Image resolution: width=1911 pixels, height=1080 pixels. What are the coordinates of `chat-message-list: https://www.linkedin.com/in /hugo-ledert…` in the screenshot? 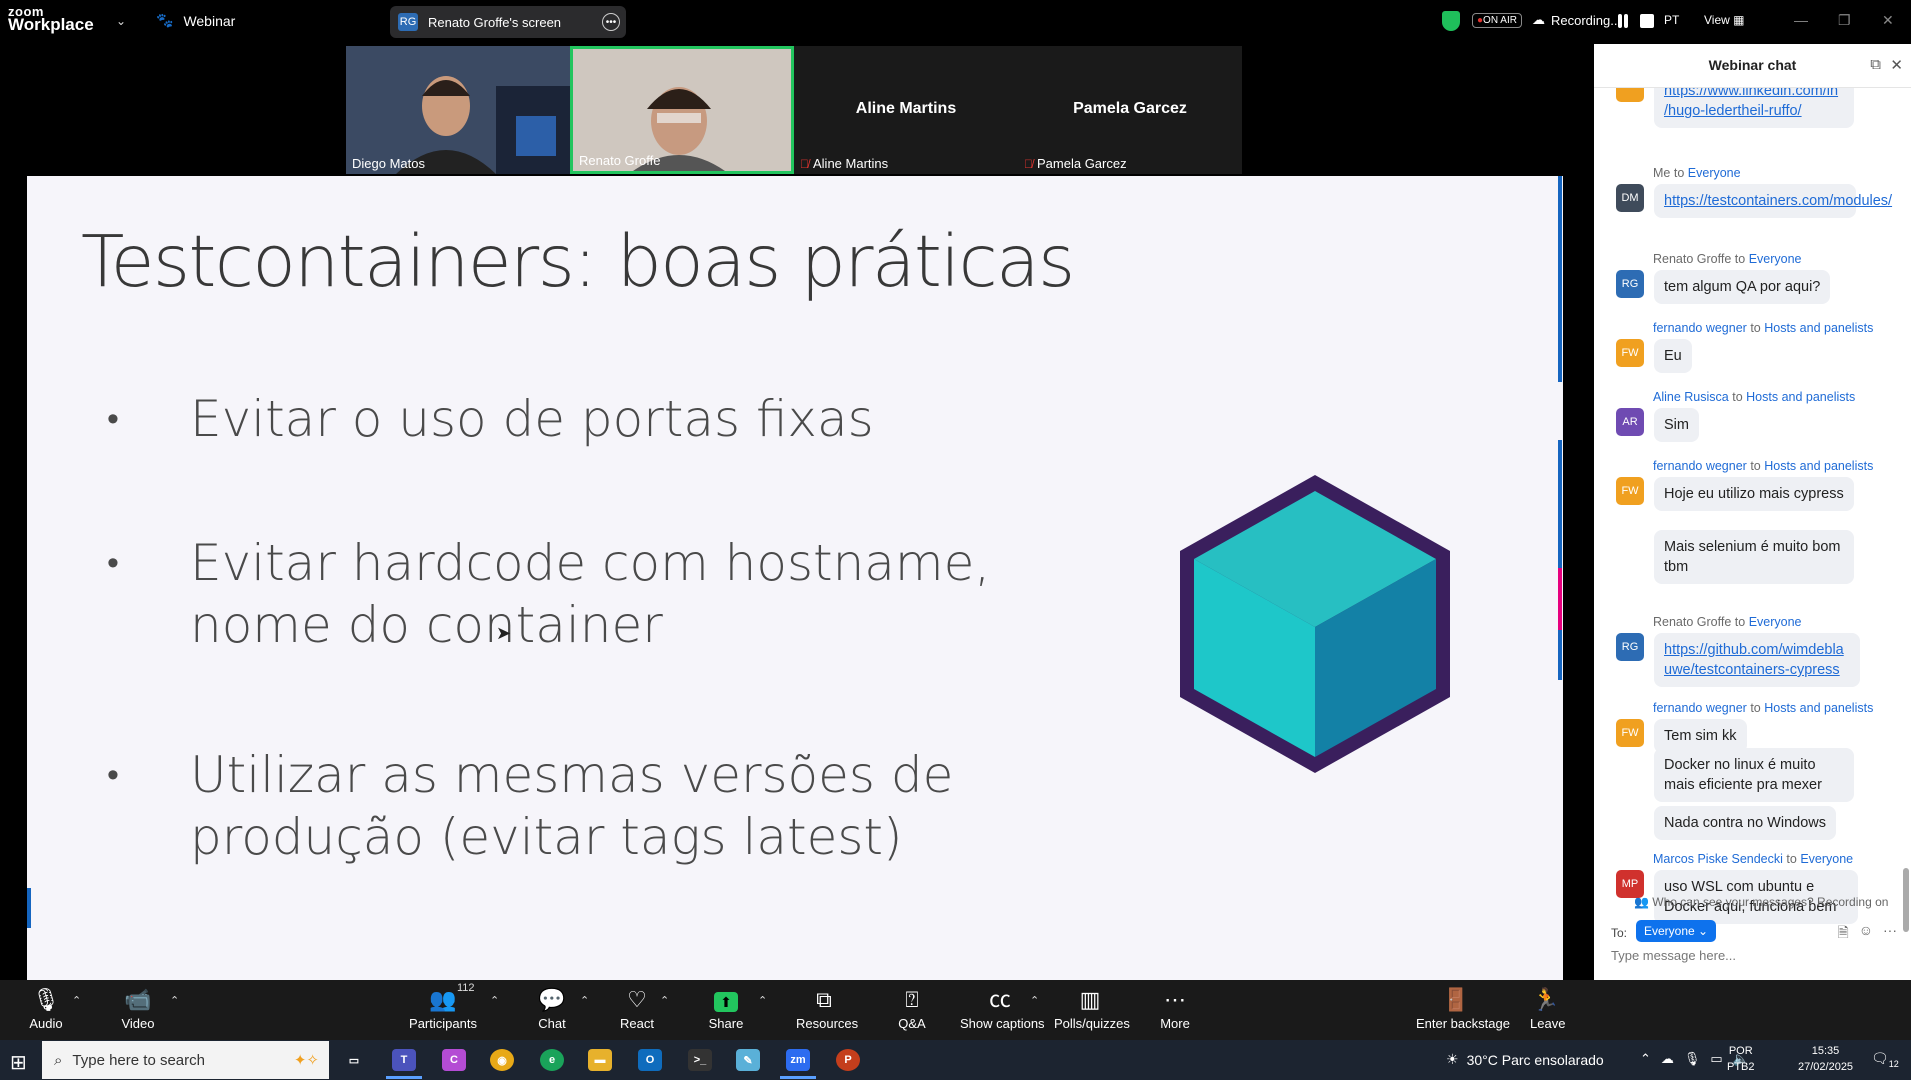 It's located at (1752, 512).